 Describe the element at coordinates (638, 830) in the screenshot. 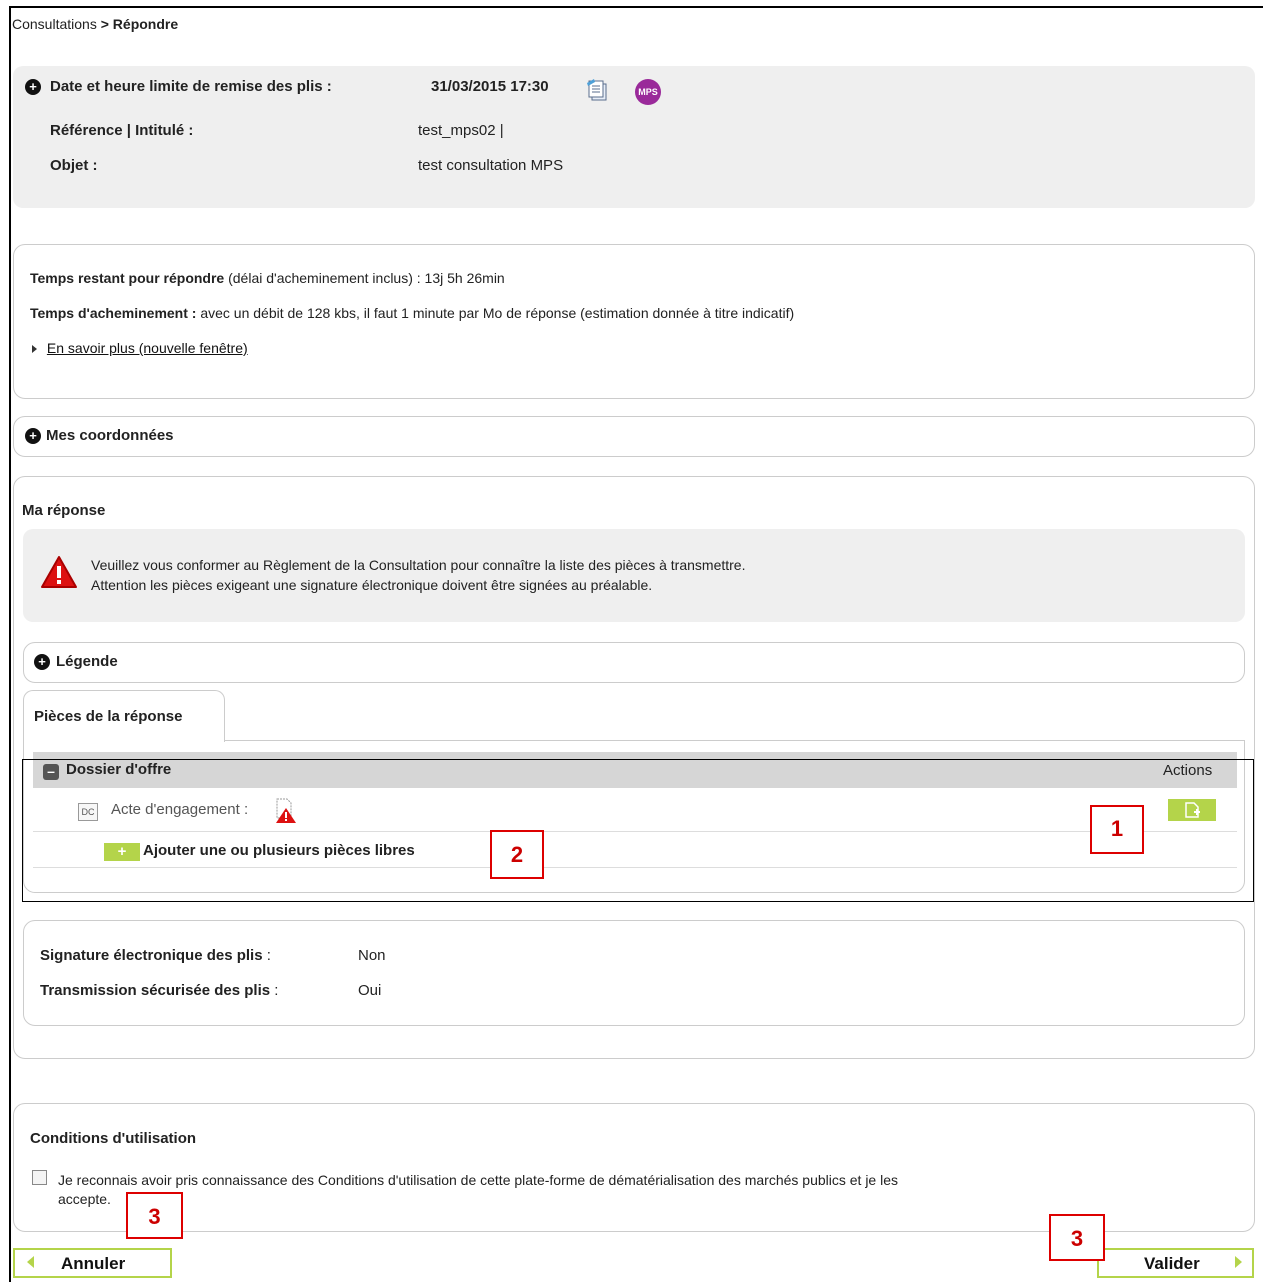

I see `highlight-frame` at that location.